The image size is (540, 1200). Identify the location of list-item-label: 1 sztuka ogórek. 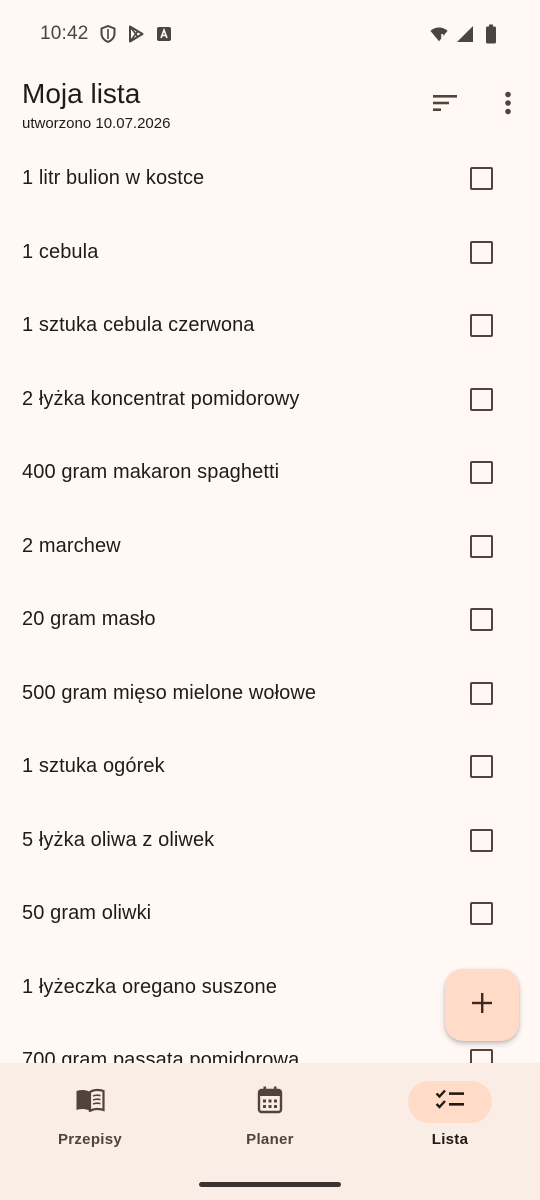
(93, 766).